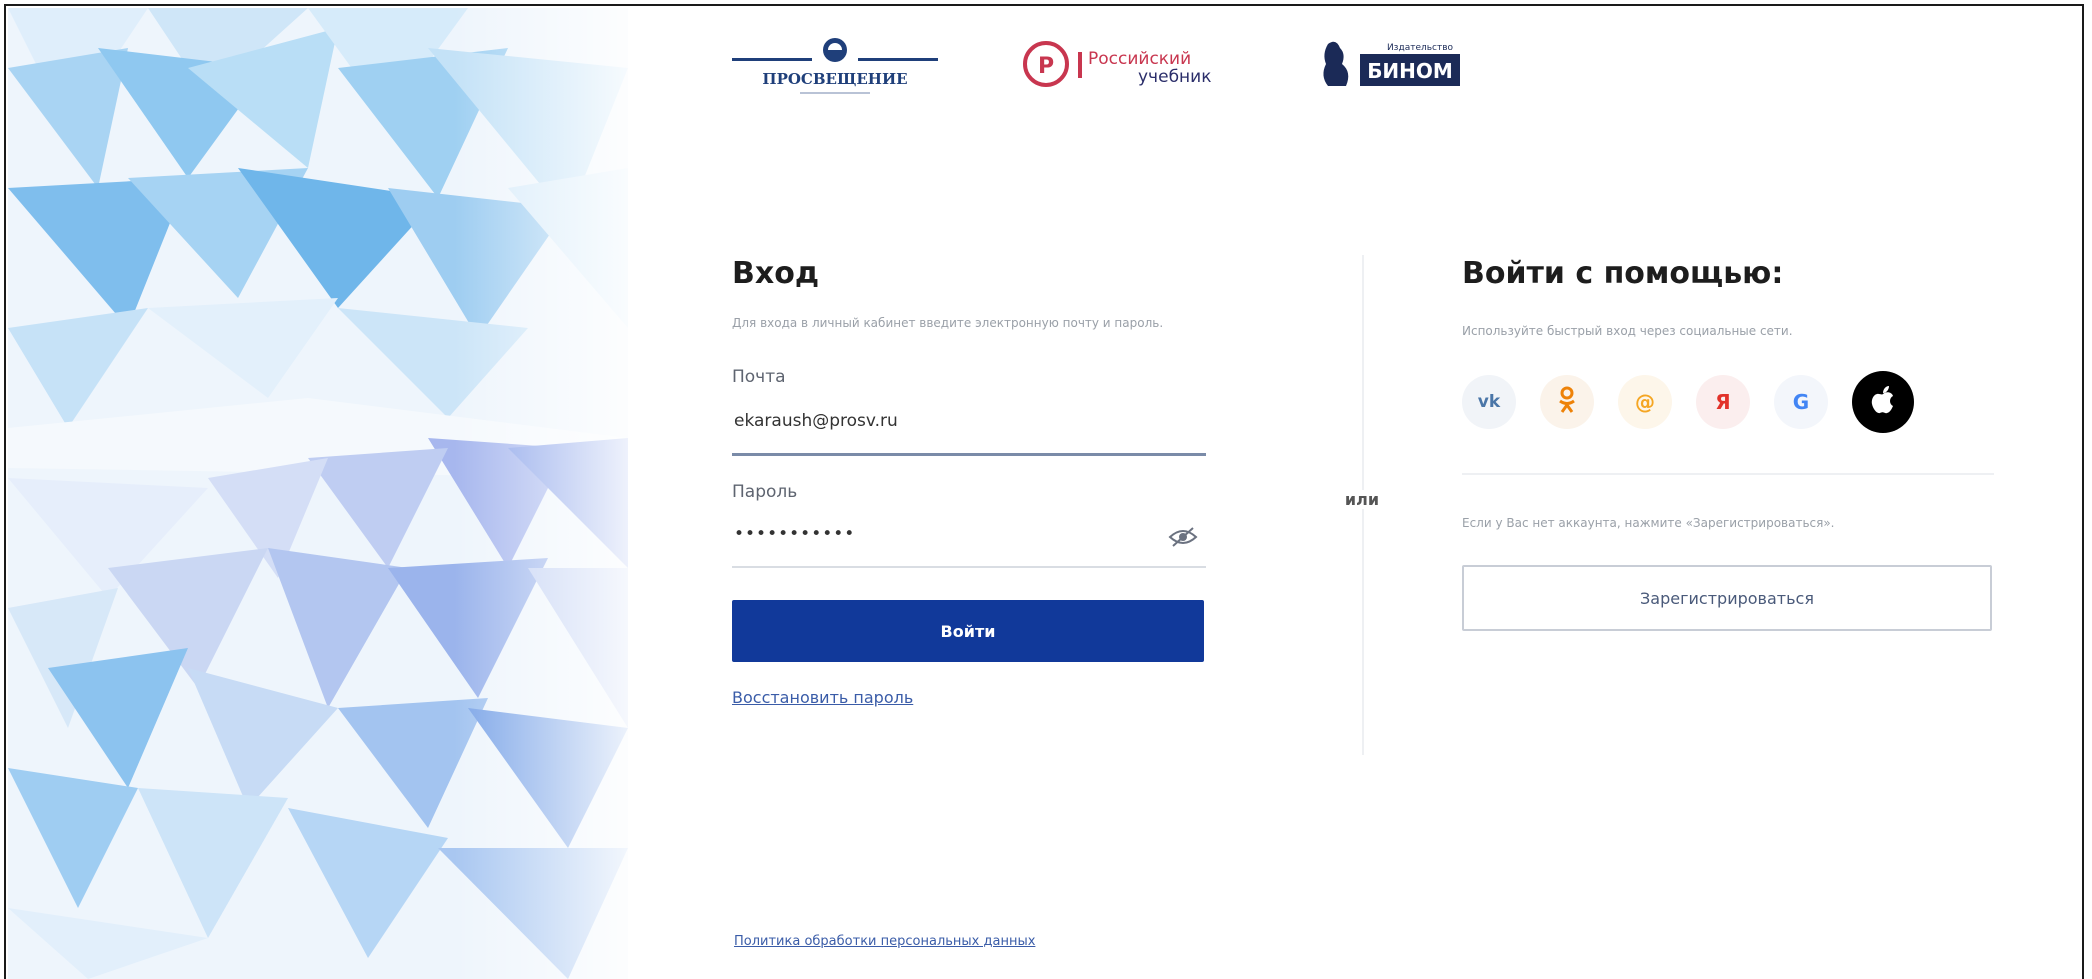 The image size is (2092, 979). I want to click on password-label: Пароль, so click(765, 492).